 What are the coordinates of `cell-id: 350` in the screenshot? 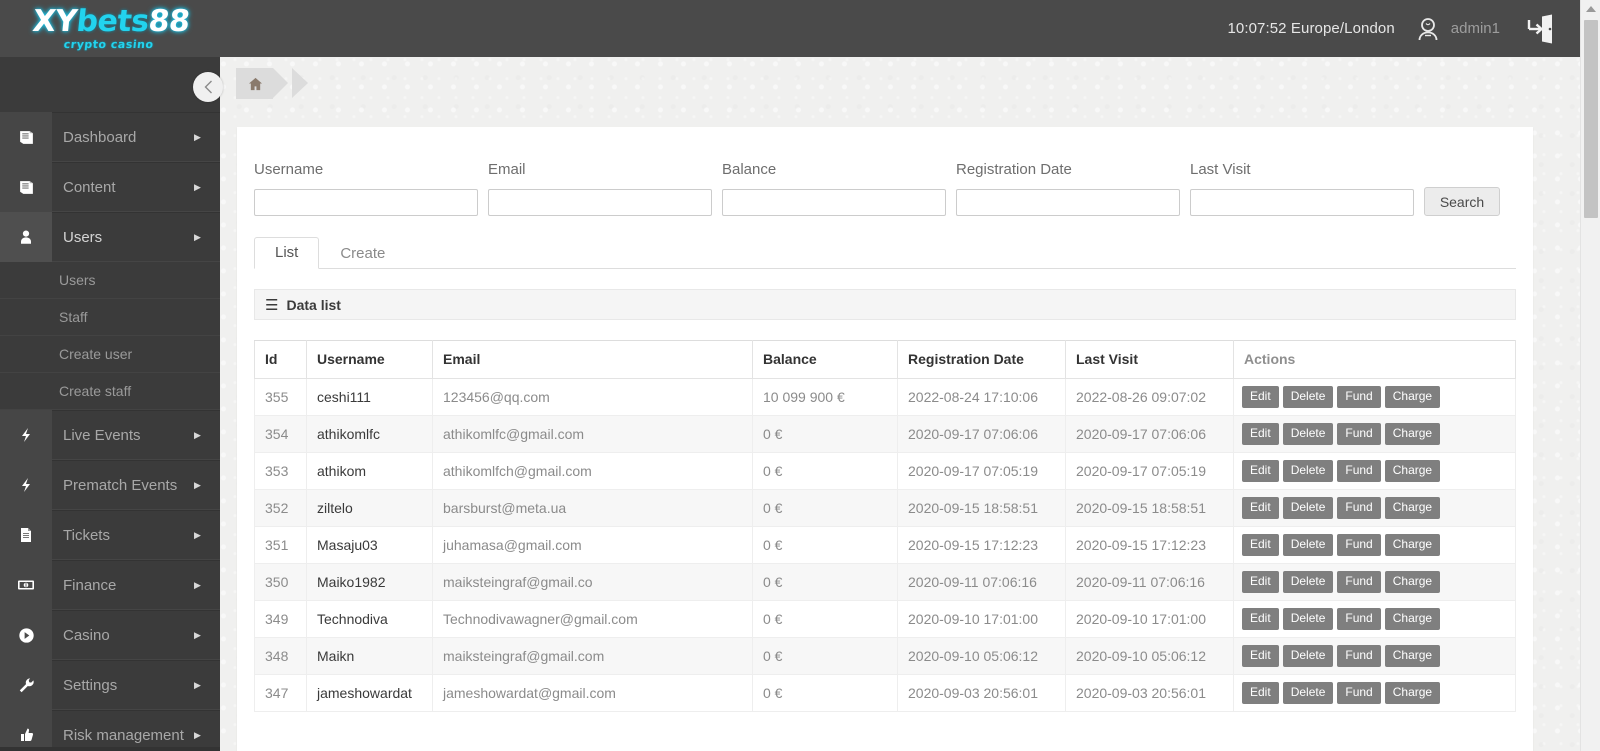 It's located at (280, 582).